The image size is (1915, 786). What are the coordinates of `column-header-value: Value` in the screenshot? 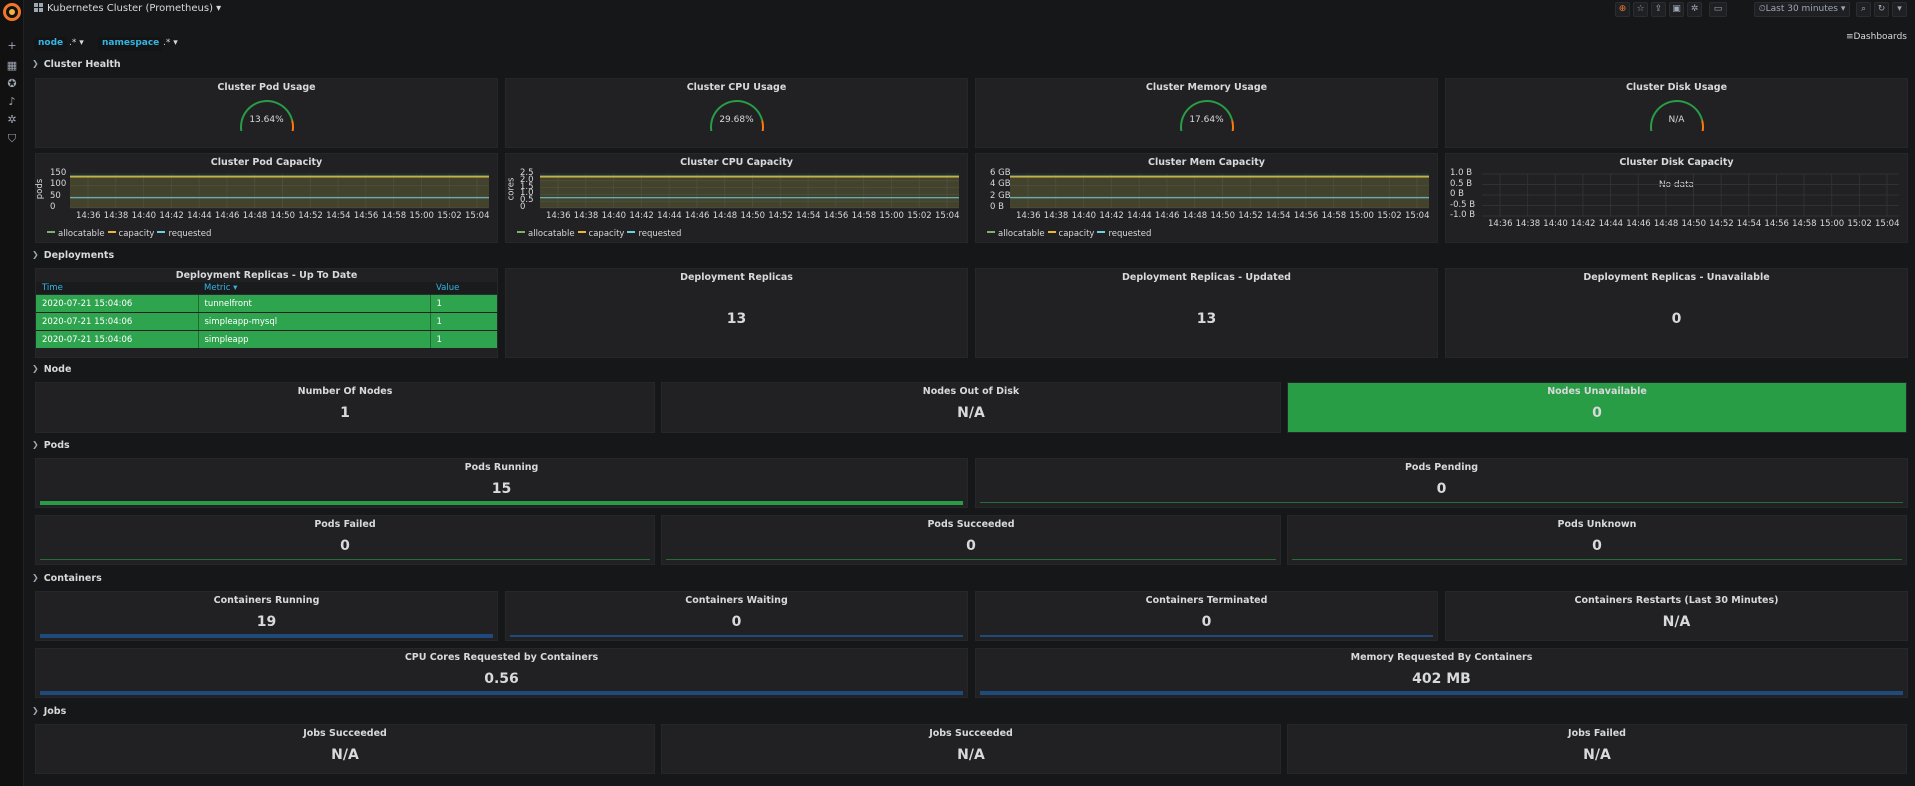 It's located at (463, 288).